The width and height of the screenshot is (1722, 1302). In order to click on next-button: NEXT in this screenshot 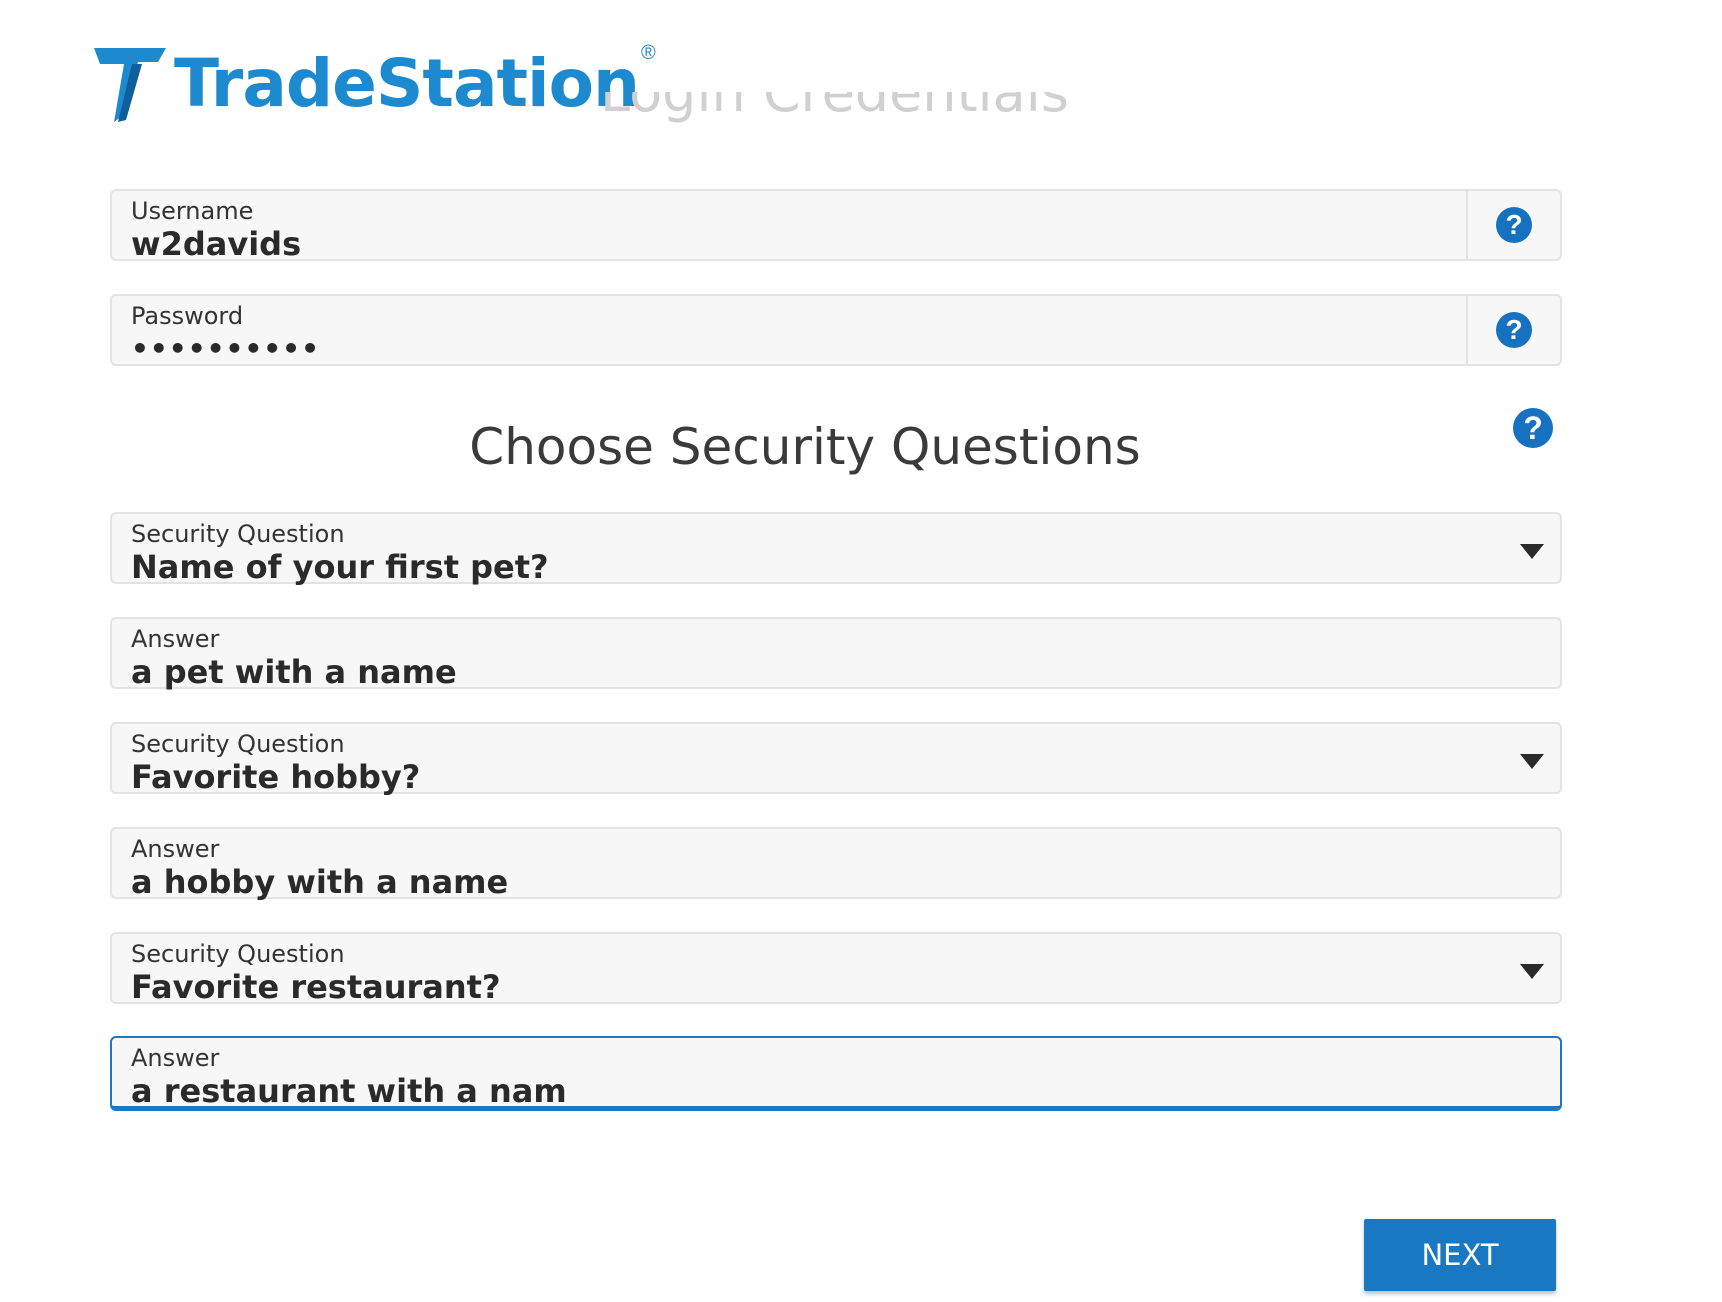, I will do `click(1460, 1255)`.